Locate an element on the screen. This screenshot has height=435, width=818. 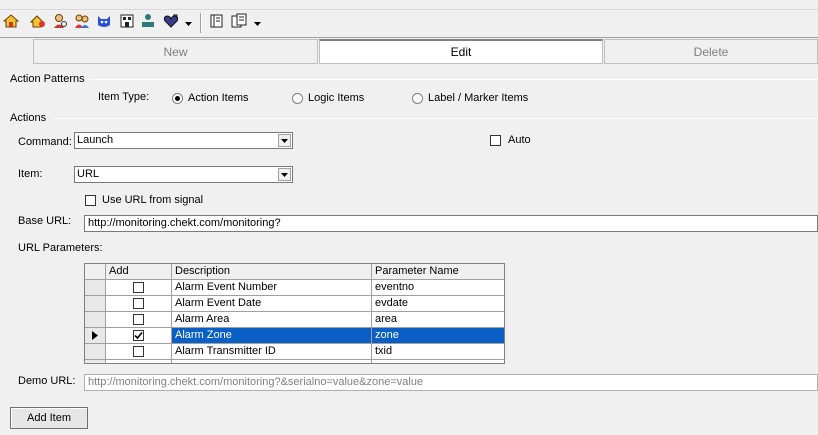
auto-checkbox is located at coordinates (495, 140).